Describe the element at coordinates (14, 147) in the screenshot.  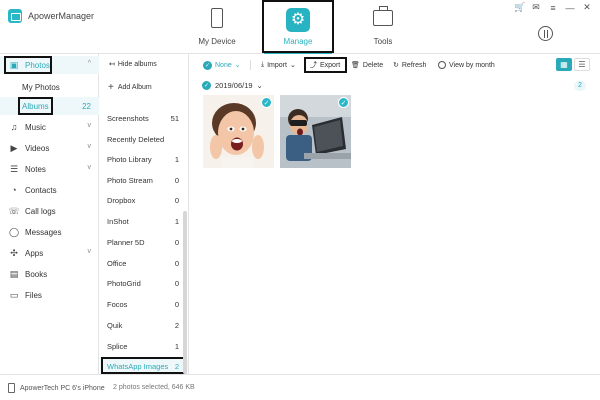
I see `video-icon: ▶` at that location.